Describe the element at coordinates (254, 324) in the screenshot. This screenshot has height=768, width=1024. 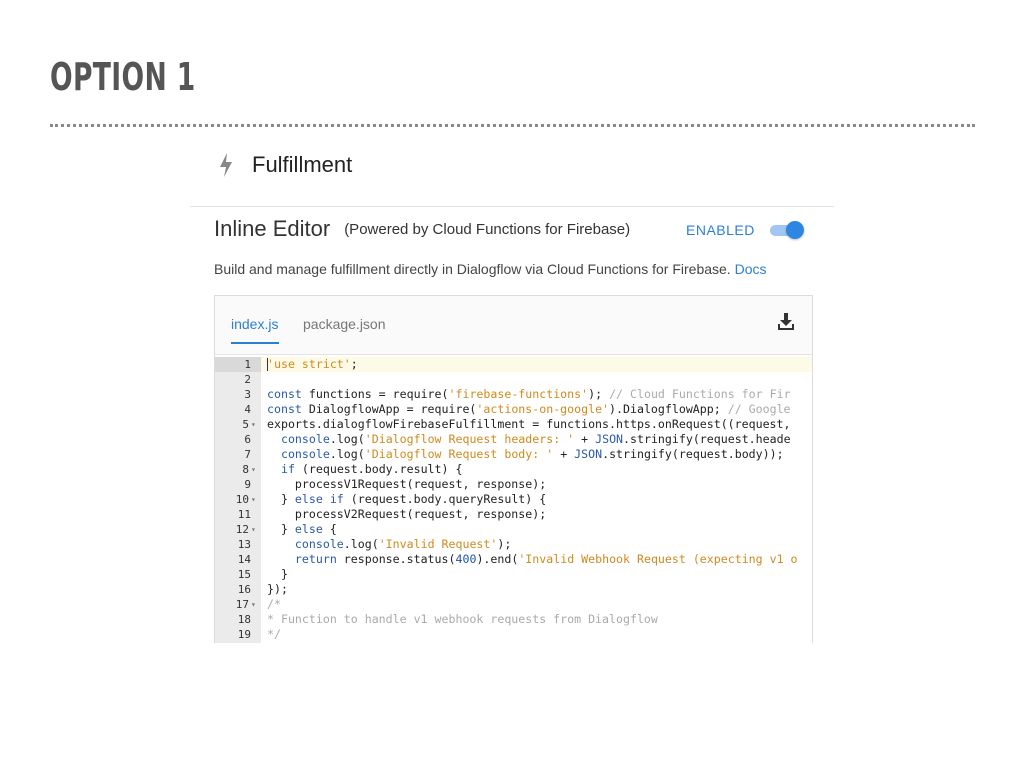
I see `tab-index-js: index.js` at that location.